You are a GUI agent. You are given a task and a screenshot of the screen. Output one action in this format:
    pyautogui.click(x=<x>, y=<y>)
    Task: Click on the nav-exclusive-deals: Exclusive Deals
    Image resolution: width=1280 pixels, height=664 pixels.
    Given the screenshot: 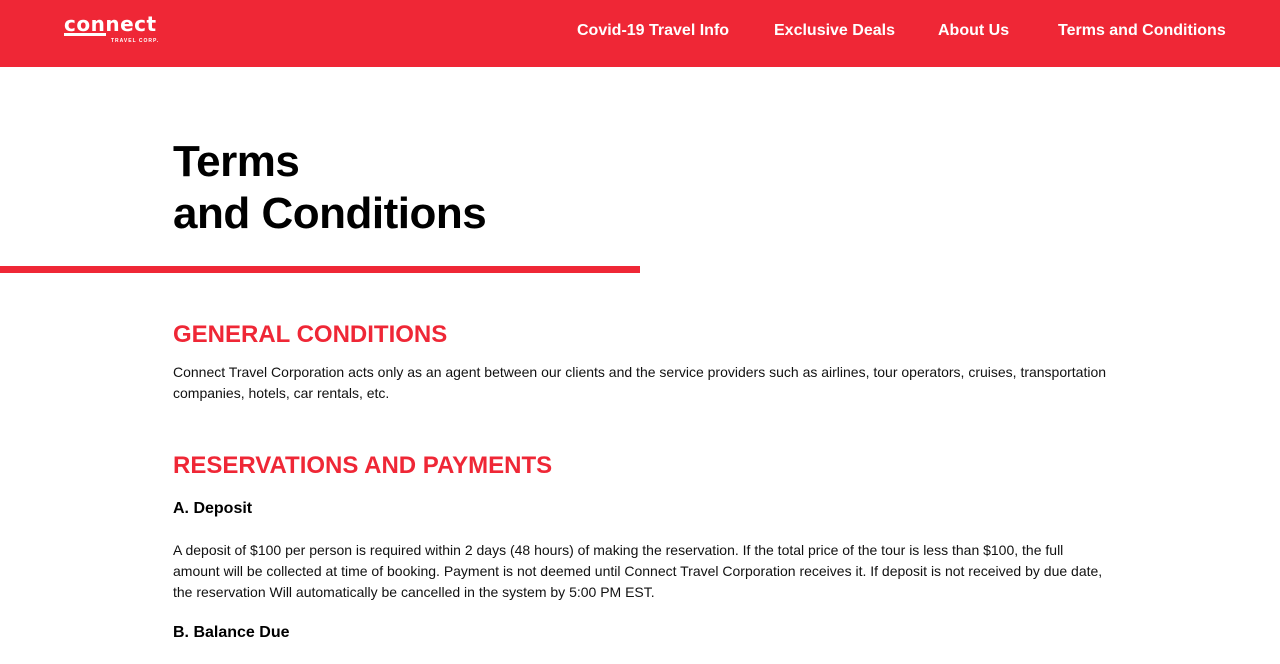 What is the action you would take?
    pyautogui.click(x=834, y=33)
    